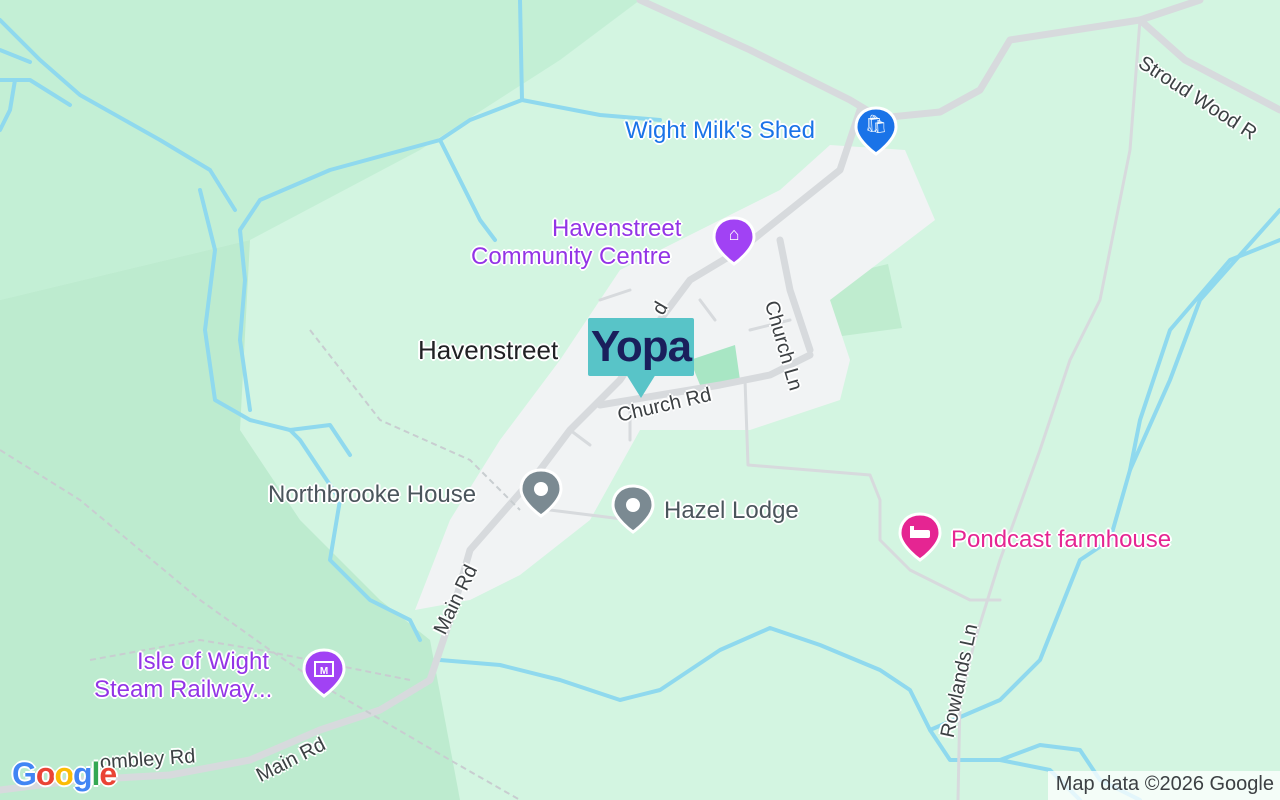 This screenshot has width=1280, height=800. What do you see at coordinates (82, 774) in the screenshot?
I see `google-logo-letter: g` at bounding box center [82, 774].